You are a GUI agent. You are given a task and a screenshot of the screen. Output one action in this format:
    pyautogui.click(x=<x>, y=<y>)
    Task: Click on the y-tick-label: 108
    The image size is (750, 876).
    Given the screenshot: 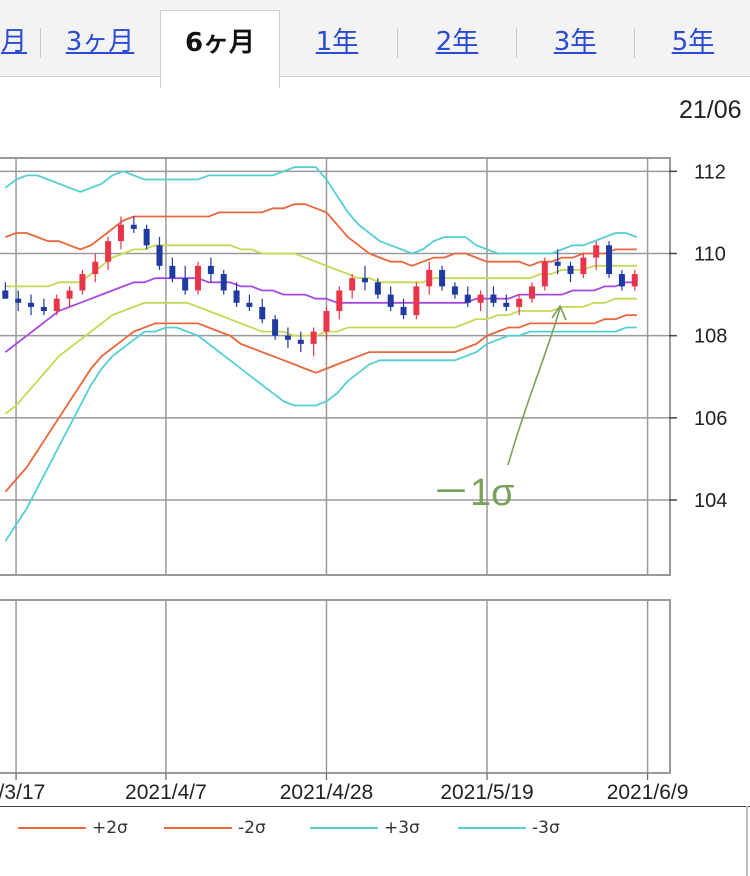 What is the action you would take?
    pyautogui.click(x=710, y=337)
    